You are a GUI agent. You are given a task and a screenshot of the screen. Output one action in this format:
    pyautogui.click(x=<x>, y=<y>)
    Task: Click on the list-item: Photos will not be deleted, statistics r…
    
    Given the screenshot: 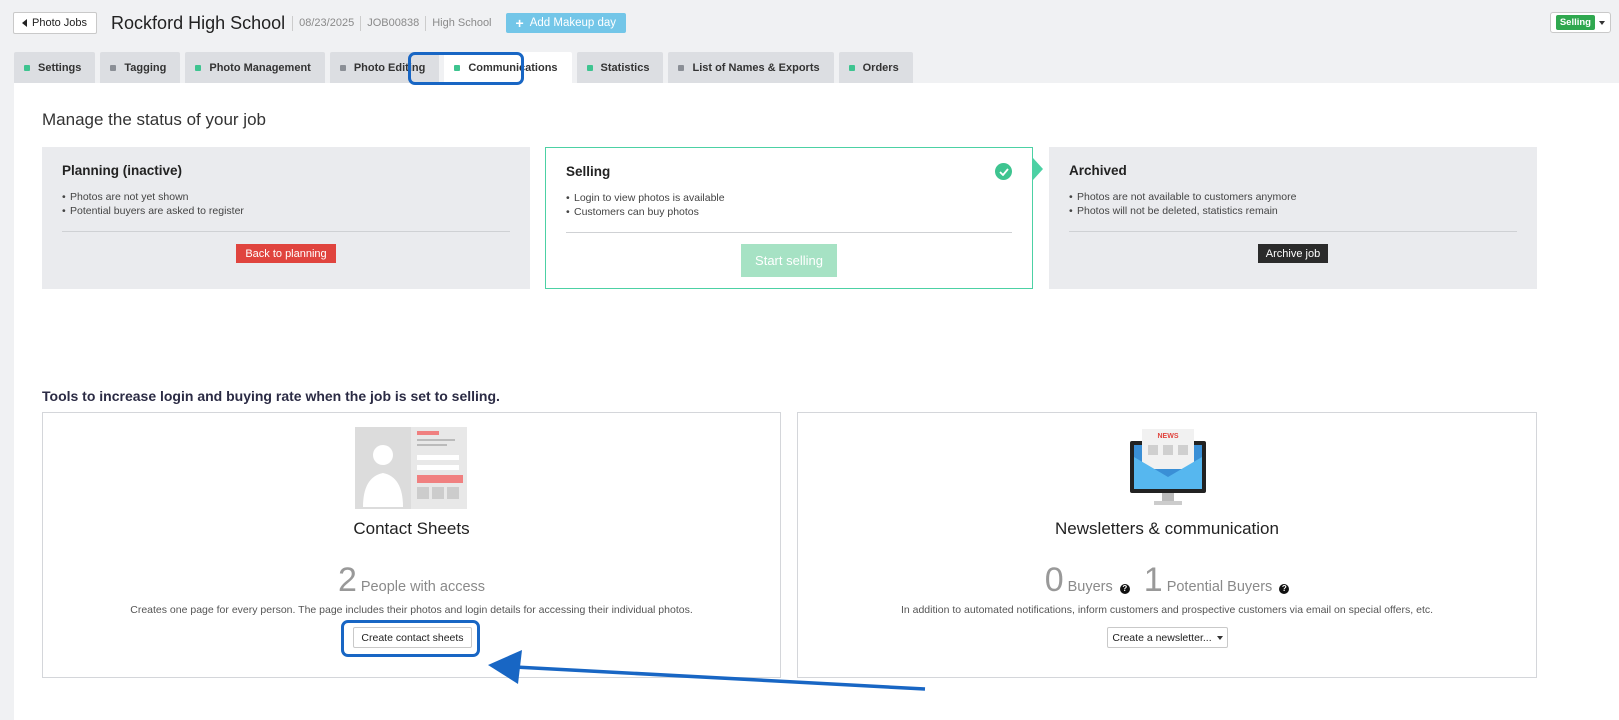 What is the action you would take?
    pyautogui.click(x=1293, y=211)
    